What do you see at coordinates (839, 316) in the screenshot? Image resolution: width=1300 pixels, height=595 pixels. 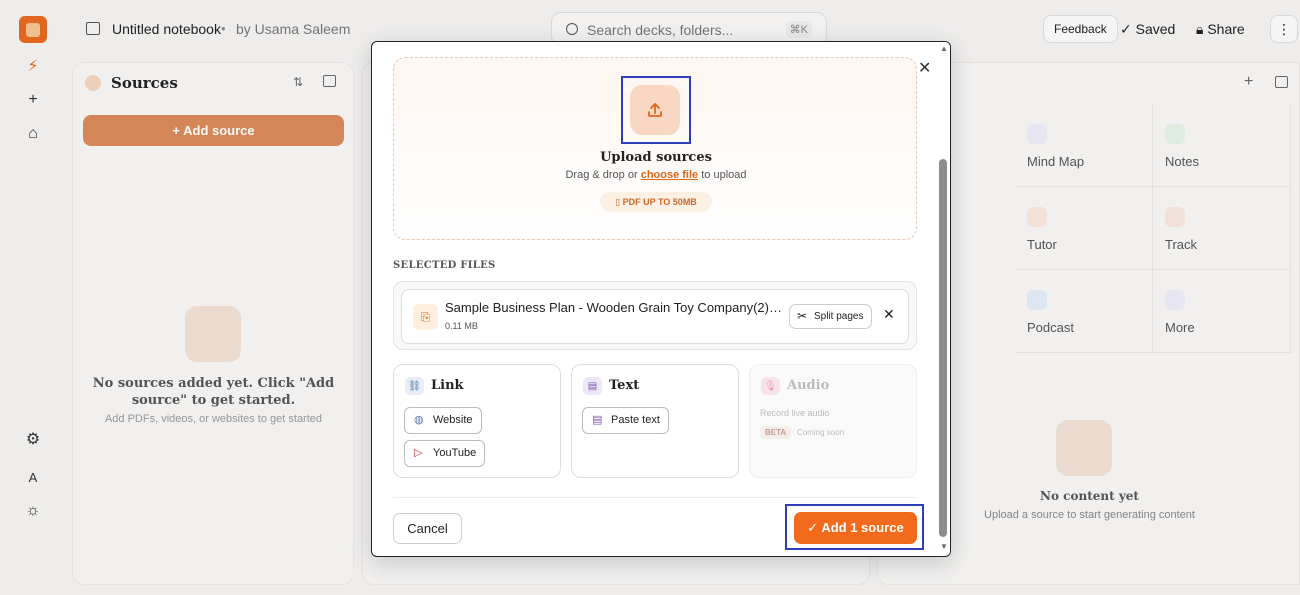 I see `split-pages-label: Split pages` at bounding box center [839, 316].